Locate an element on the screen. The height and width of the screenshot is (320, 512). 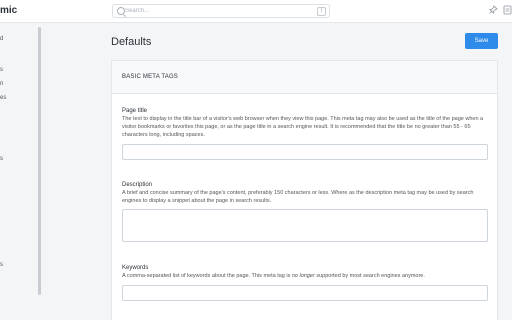
card-header: BASIC META TAGS is located at coordinates (304, 77).